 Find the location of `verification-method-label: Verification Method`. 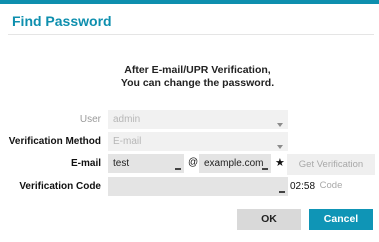

verification-method-label: Verification Method is located at coordinates (54, 141).